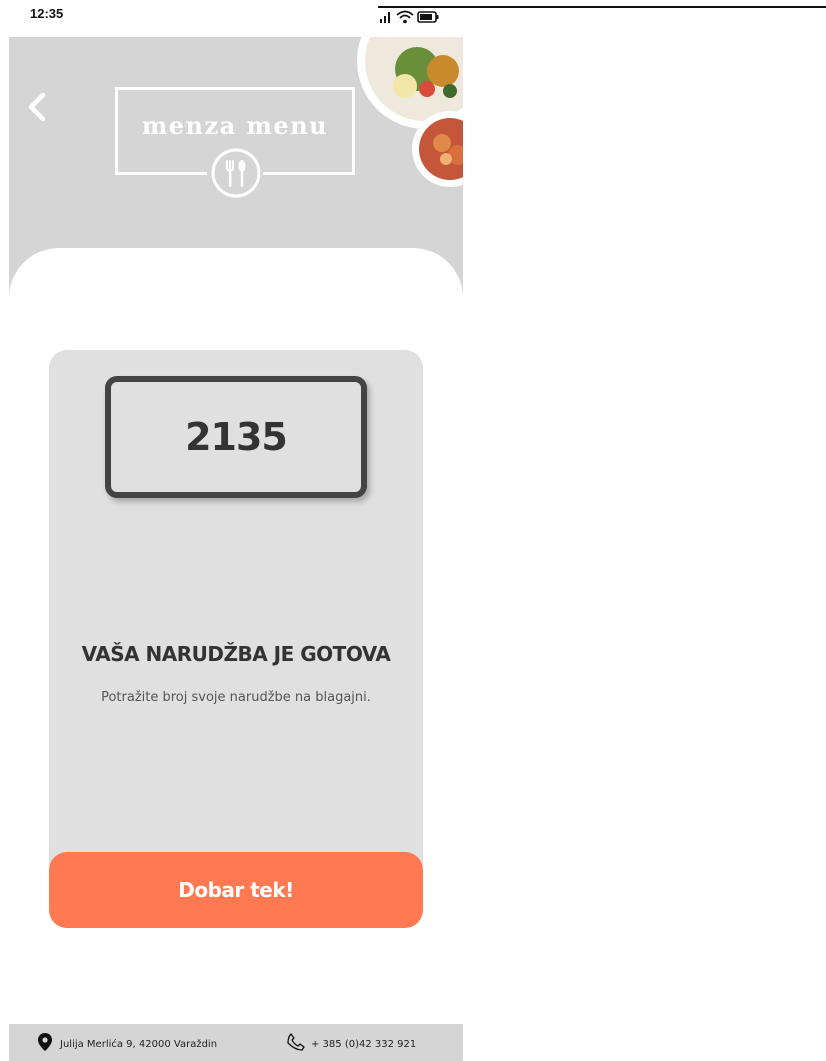 This screenshot has height=1061, width=826. I want to click on order-number-box: 2135, so click(236, 437).